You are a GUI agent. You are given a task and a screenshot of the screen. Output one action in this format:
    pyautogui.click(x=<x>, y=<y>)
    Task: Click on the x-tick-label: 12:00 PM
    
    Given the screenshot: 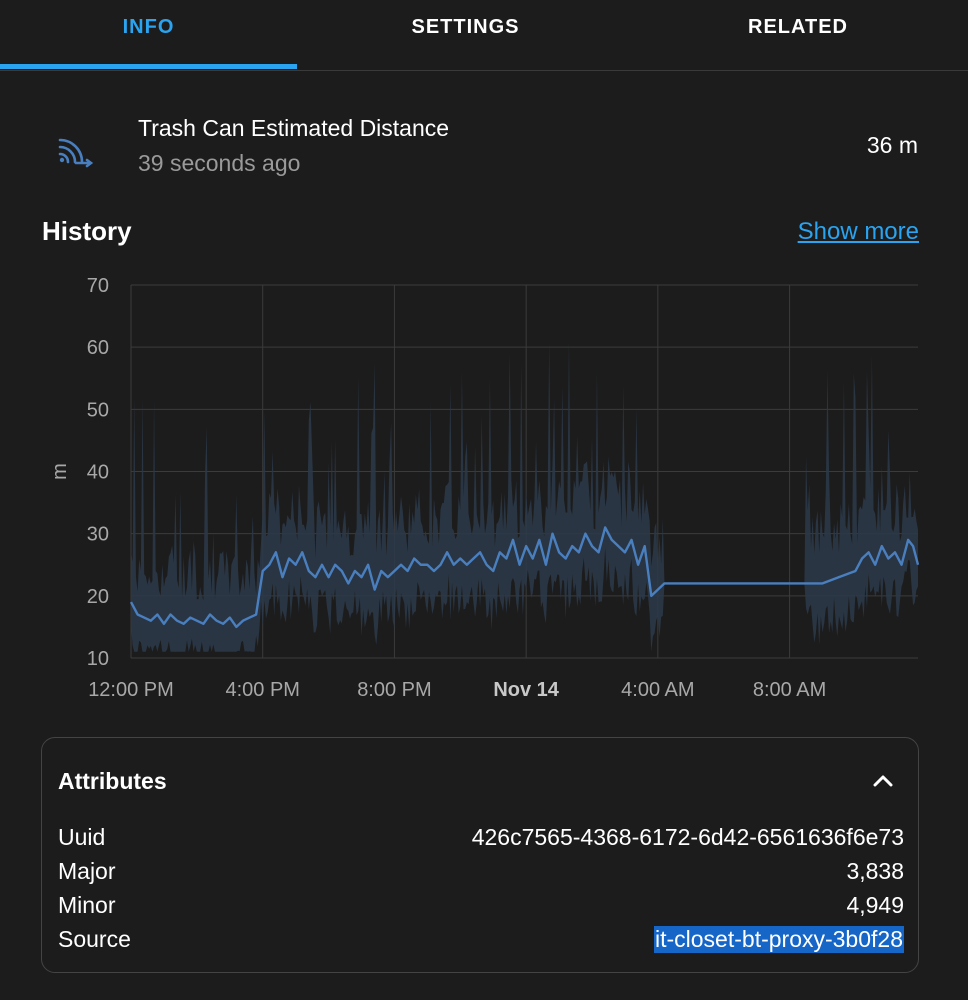 What is the action you would take?
    pyautogui.click(x=131, y=690)
    